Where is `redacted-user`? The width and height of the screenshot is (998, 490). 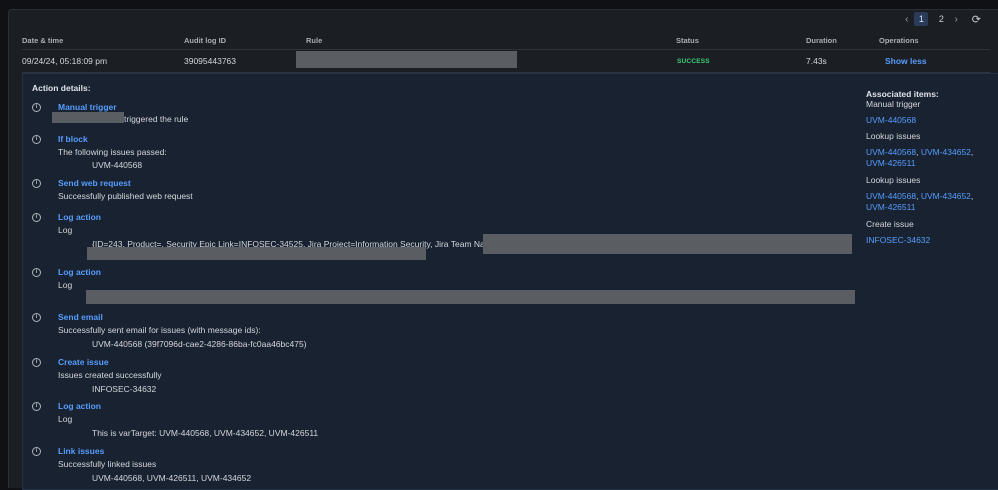 redacted-user is located at coordinates (88, 117).